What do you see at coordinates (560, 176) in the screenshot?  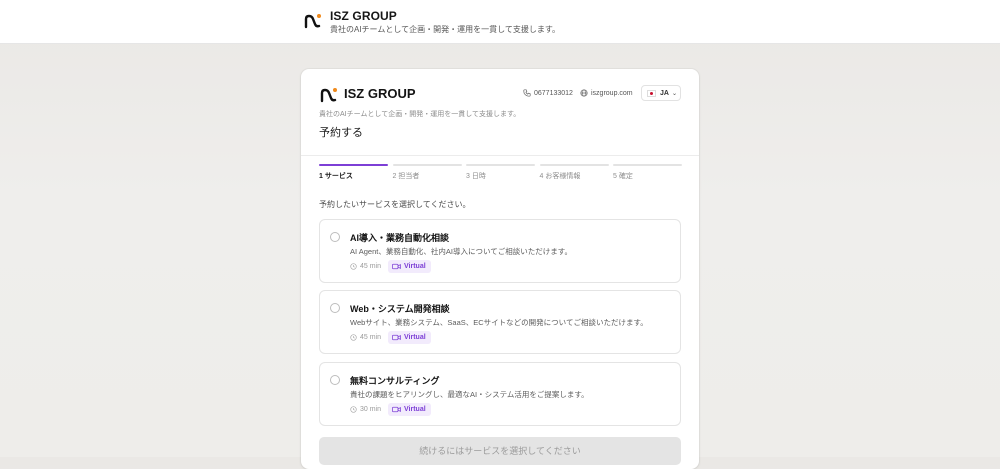 I see `step-label: 4 お客様情報` at bounding box center [560, 176].